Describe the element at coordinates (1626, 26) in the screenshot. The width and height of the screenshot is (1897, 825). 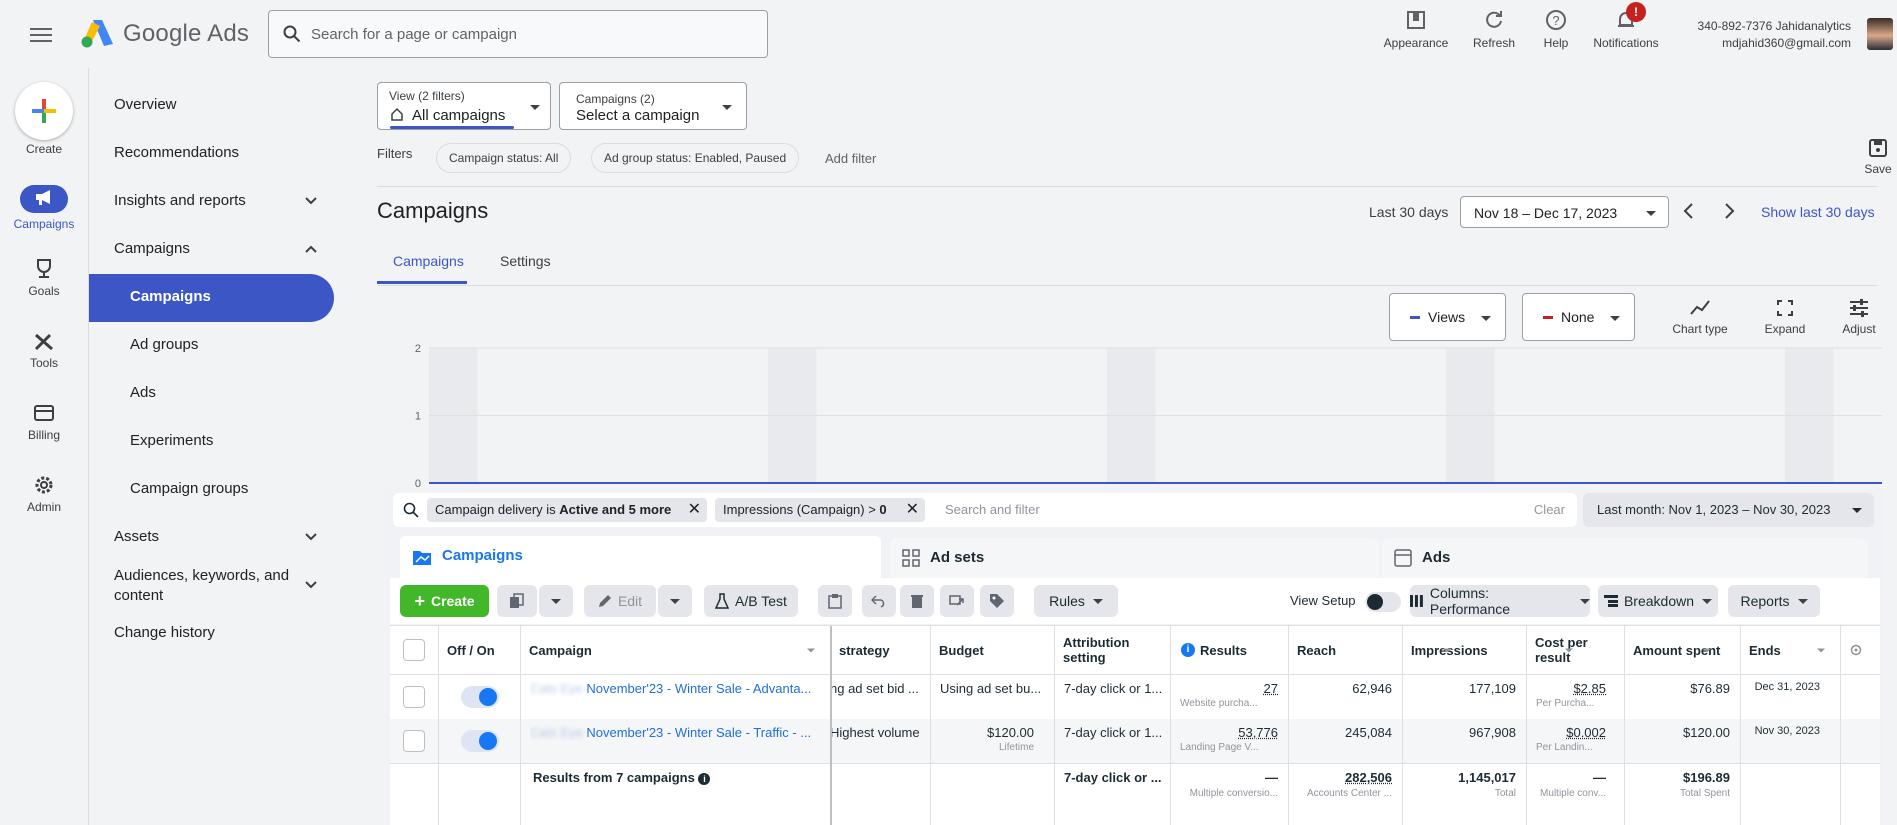
I see `notifications-button: Notifications !` at that location.